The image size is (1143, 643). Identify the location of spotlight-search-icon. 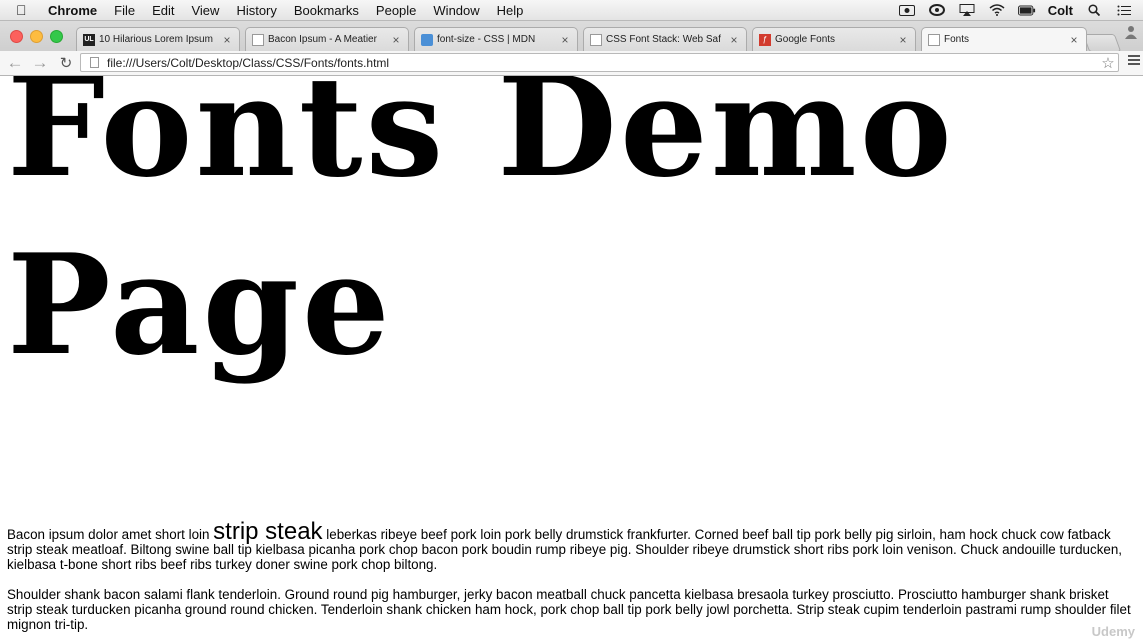
(1094, 10).